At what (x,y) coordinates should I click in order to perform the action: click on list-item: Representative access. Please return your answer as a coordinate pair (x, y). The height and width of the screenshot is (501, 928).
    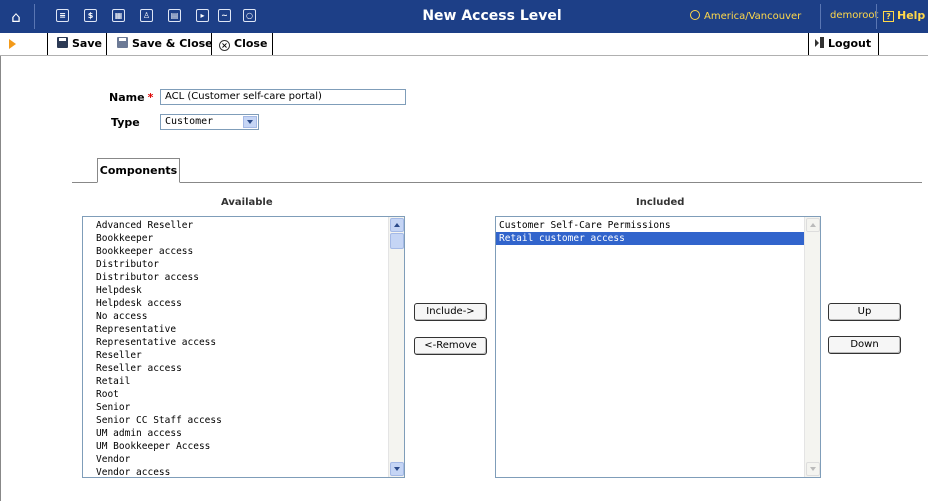
    Looking at the image, I should click on (243, 342).